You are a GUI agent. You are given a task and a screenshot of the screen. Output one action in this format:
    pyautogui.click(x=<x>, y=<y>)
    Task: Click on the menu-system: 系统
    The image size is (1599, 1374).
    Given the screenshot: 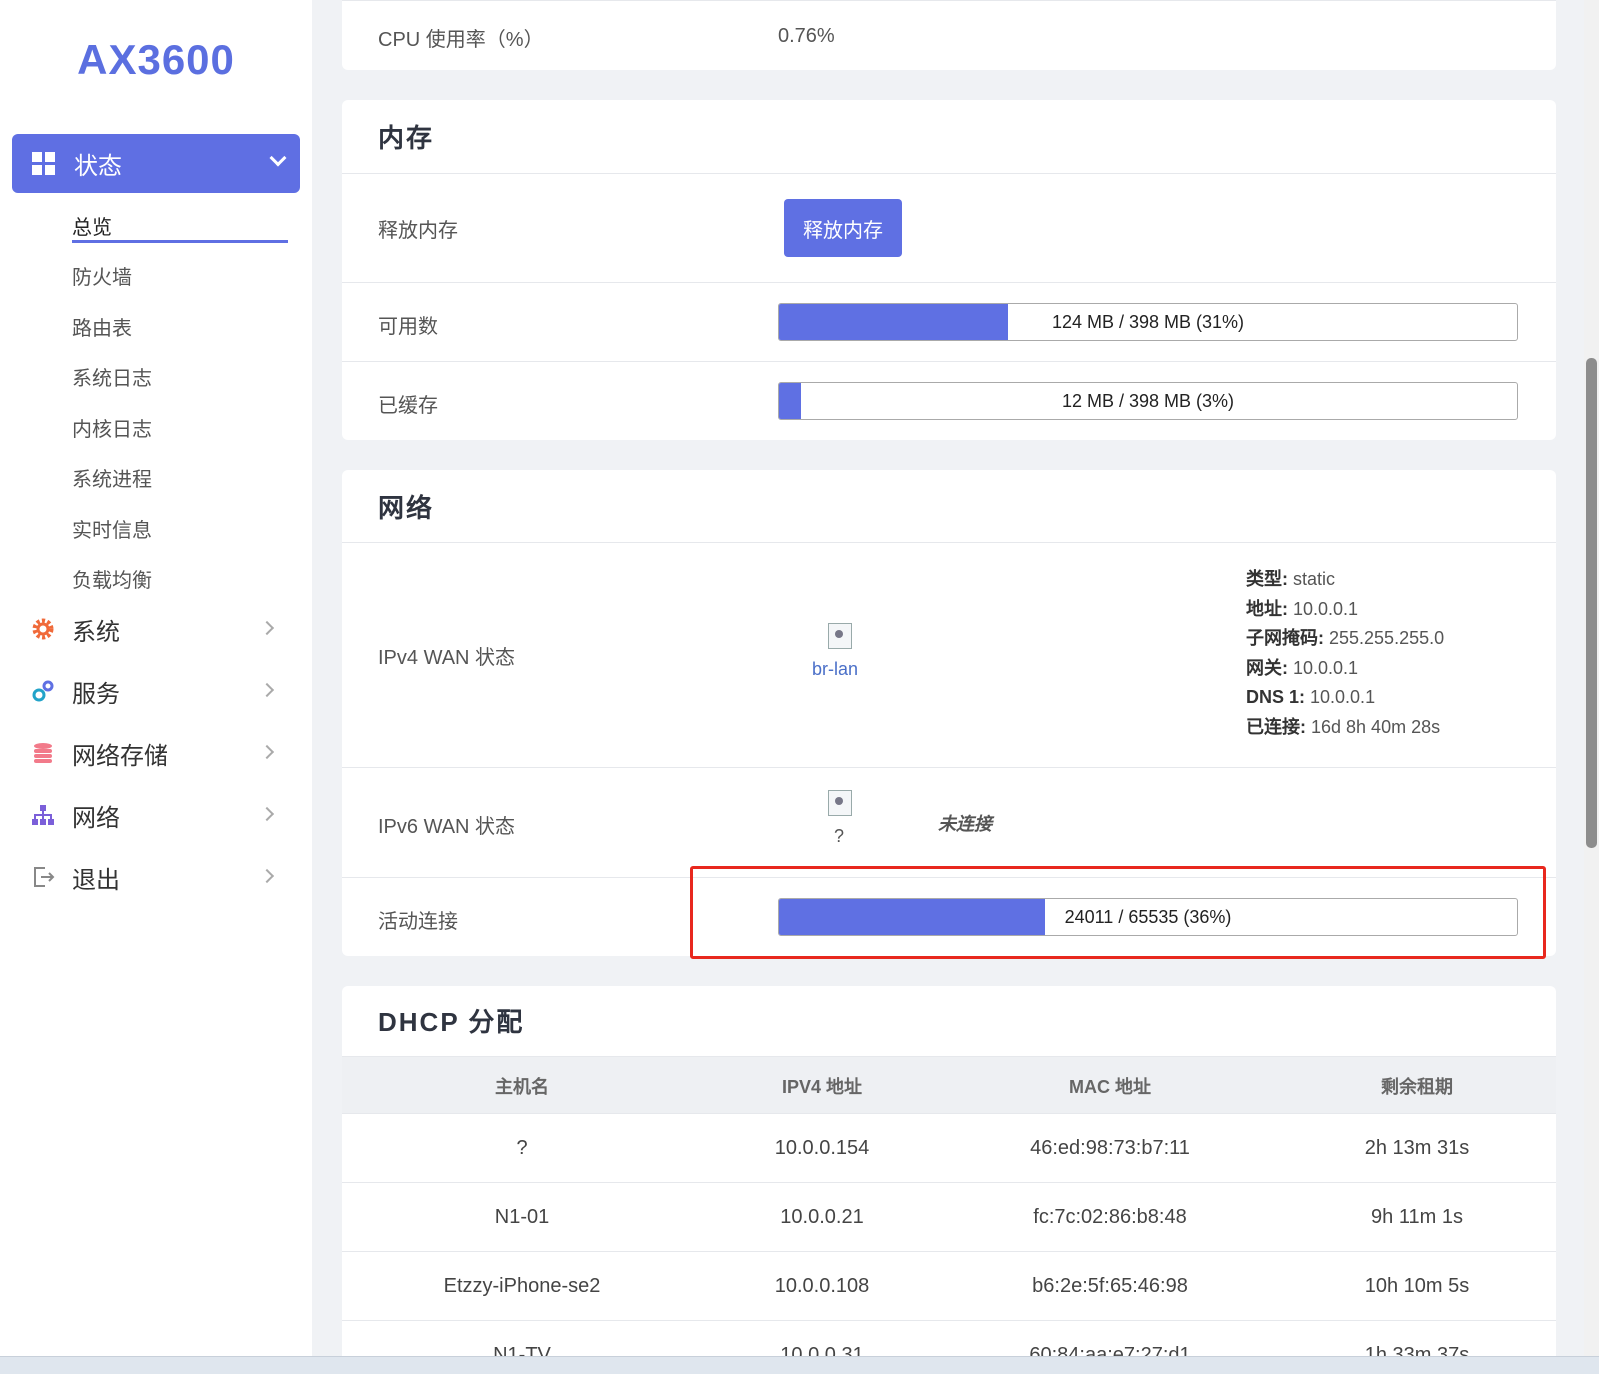 What is the action you would take?
    pyautogui.click(x=160, y=629)
    